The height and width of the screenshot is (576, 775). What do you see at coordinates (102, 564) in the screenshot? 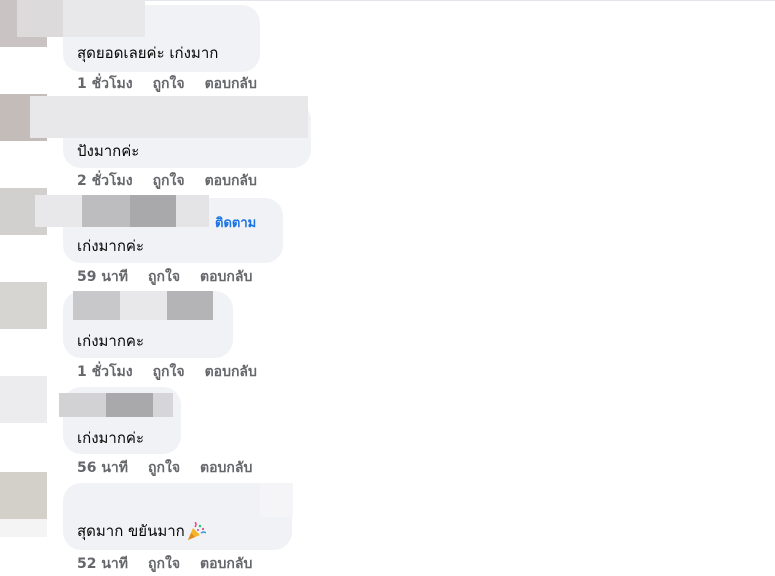
I see `comment-timestamp: 52 นาที` at bounding box center [102, 564].